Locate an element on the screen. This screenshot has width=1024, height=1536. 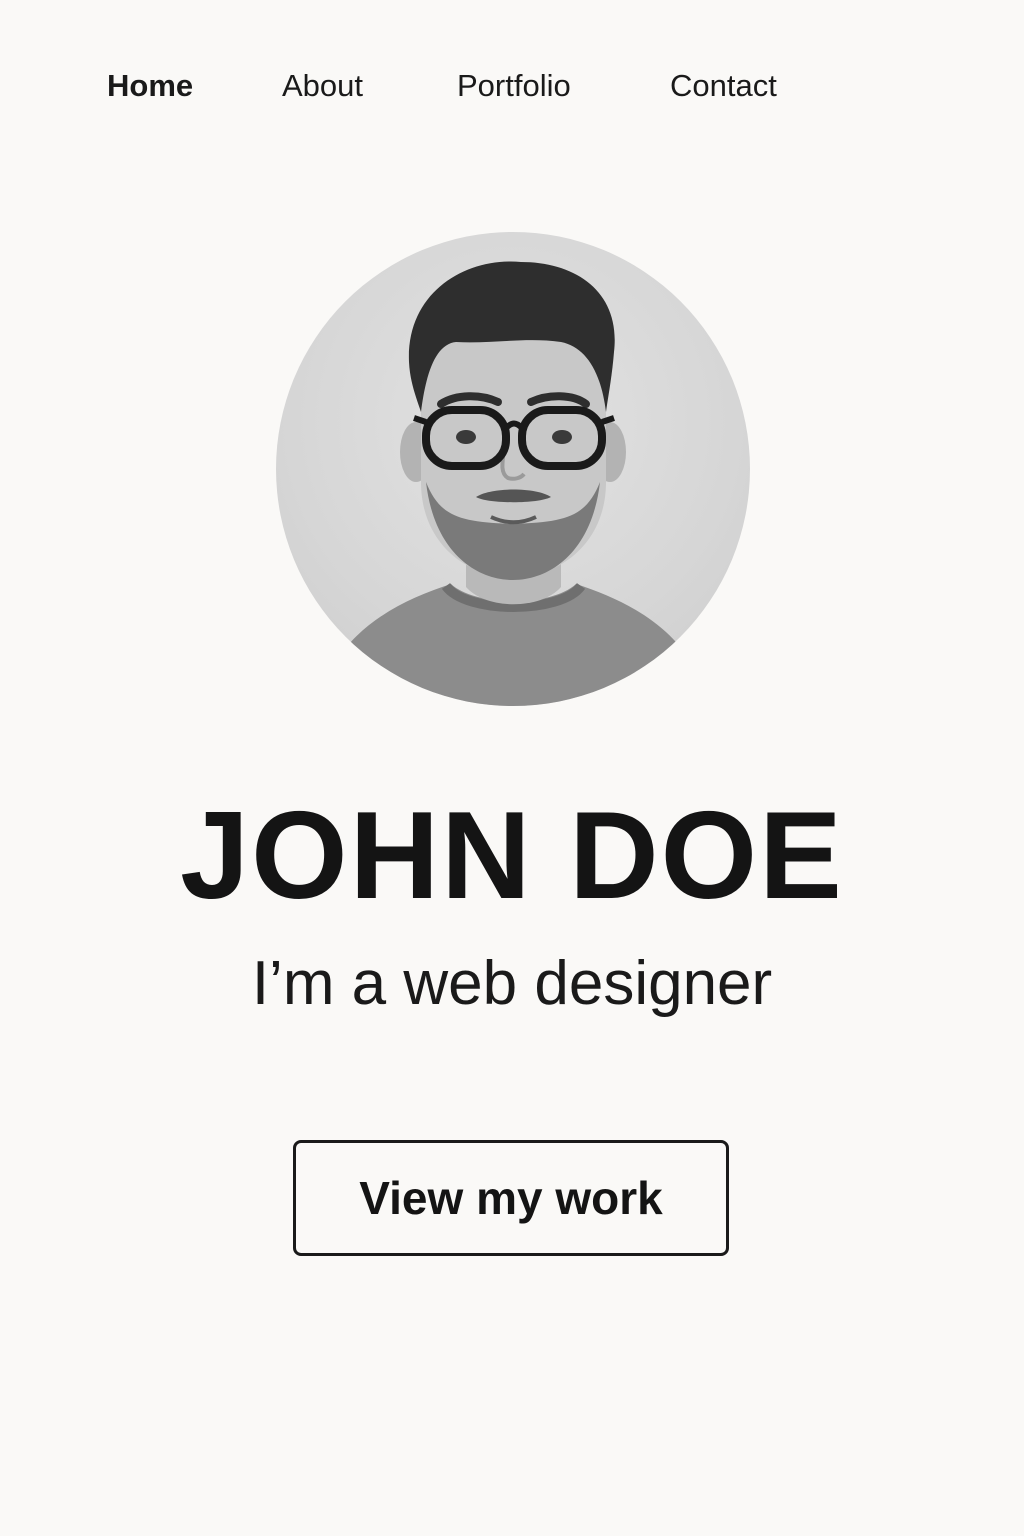
nav-link-portfolio: Portfolio is located at coordinates (514, 86).